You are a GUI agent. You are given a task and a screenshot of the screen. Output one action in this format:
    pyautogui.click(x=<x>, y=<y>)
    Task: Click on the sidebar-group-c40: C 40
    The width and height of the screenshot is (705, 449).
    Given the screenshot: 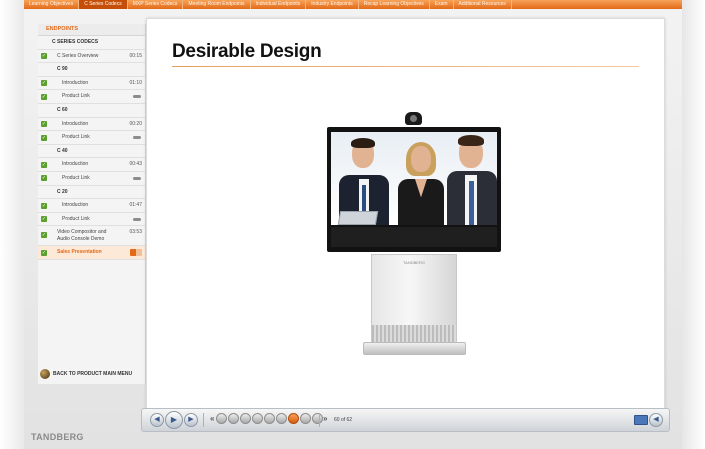 What is the action you would take?
    pyautogui.click(x=91, y=152)
    